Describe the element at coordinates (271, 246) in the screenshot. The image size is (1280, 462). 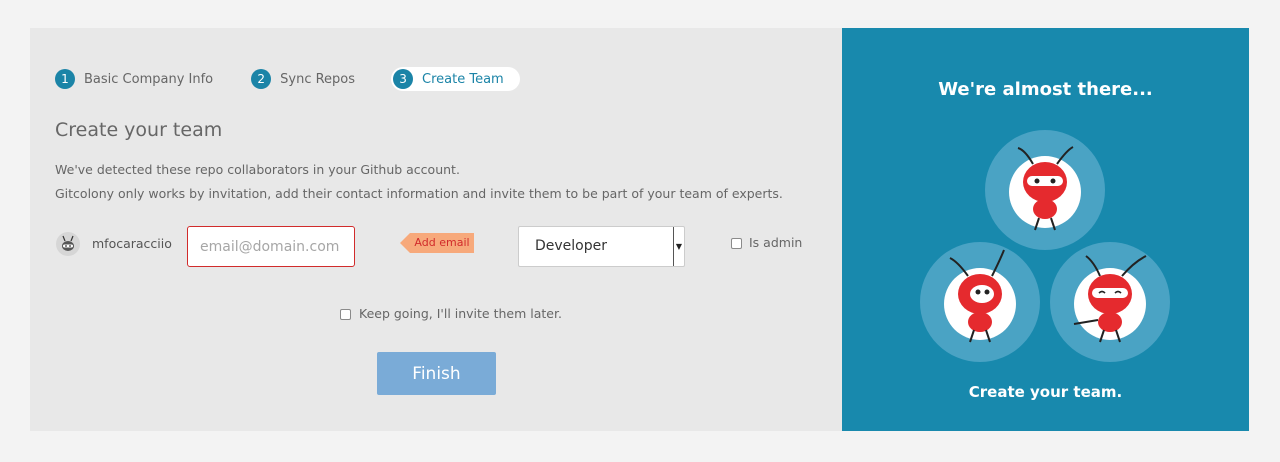
I see `email-field` at that location.